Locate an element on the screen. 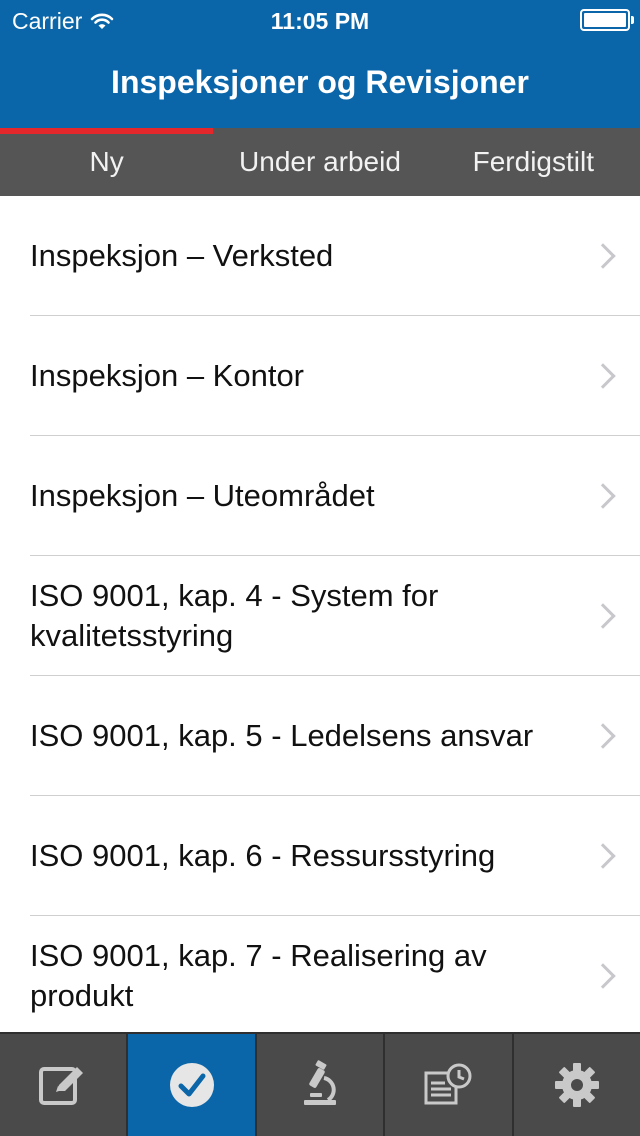 This screenshot has height=1136, width=640. tab-edit is located at coordinates (64, 1085).